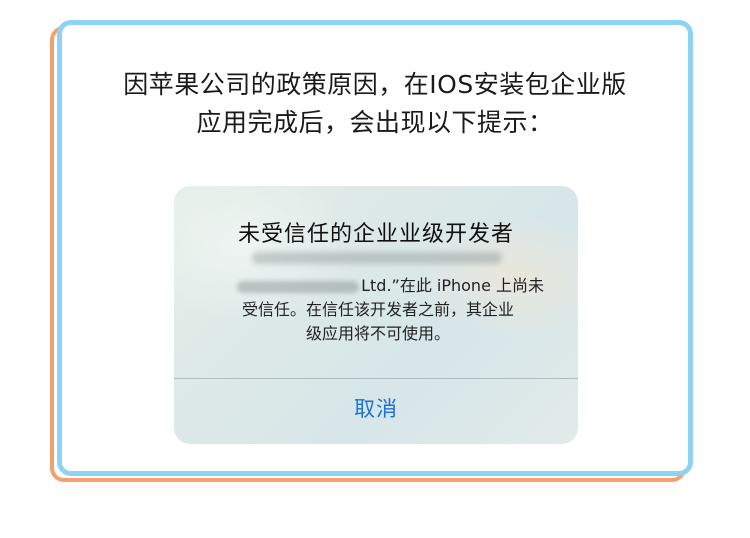  Describe the element at coordinates (375, 84) in the screenshot. I see `instruction-line-1: 因苹果公司的政策原因，在IOS安装包企业版` at that location.